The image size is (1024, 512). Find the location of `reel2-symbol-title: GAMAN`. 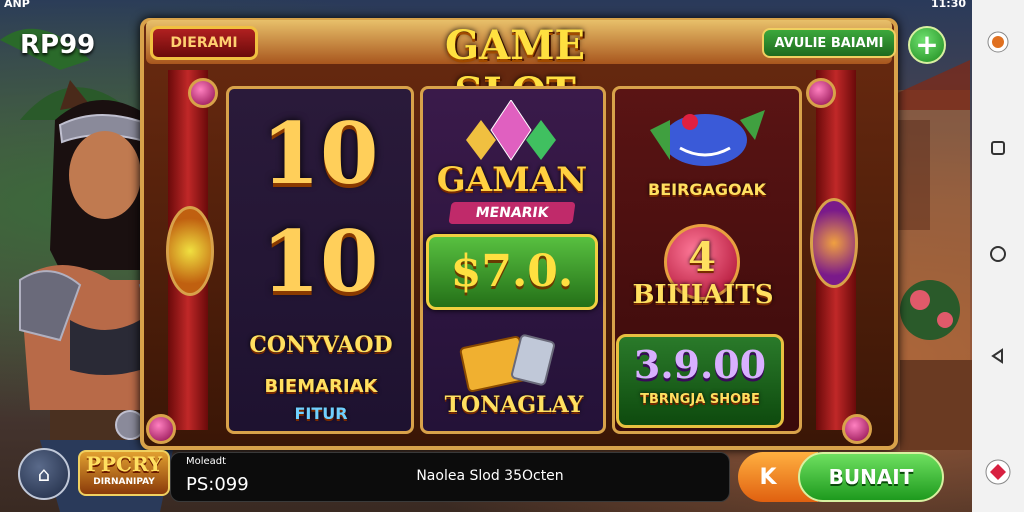

reel2-symbol-title: GAMAN is located at coordinates (512, 180).